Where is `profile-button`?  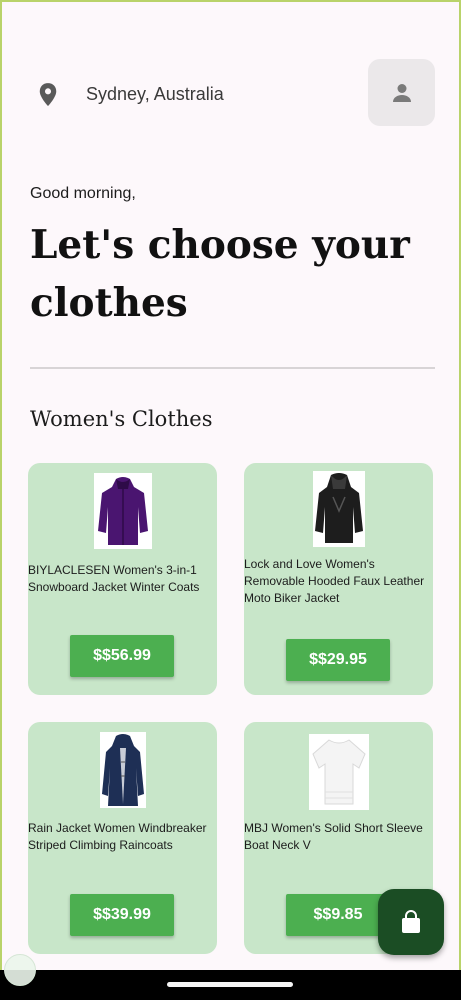 profile-button is located at coordinates (401, 92).